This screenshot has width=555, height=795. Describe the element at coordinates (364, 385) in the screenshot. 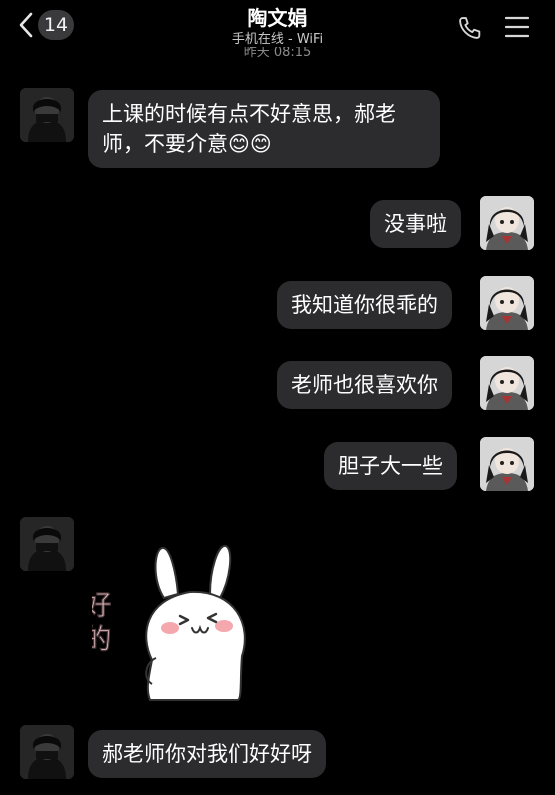

I see `message-bubble-outgoing: 老师也很喜欢你` at that location.